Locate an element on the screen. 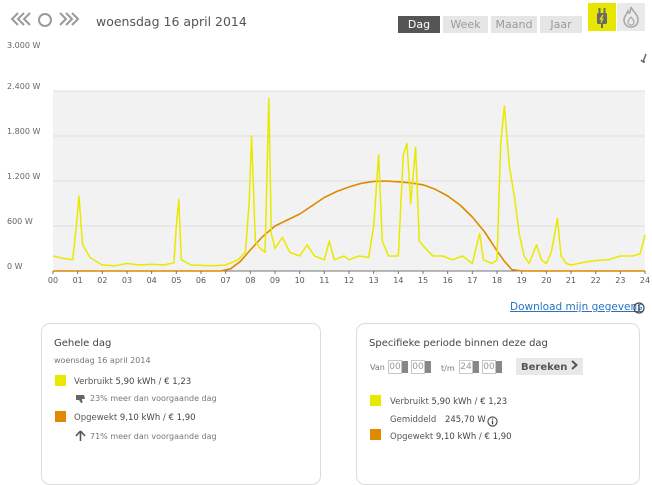 This screenshot has width=652, height=485. chart-x-tick-label: 08 is located at coordinates (250, 280).